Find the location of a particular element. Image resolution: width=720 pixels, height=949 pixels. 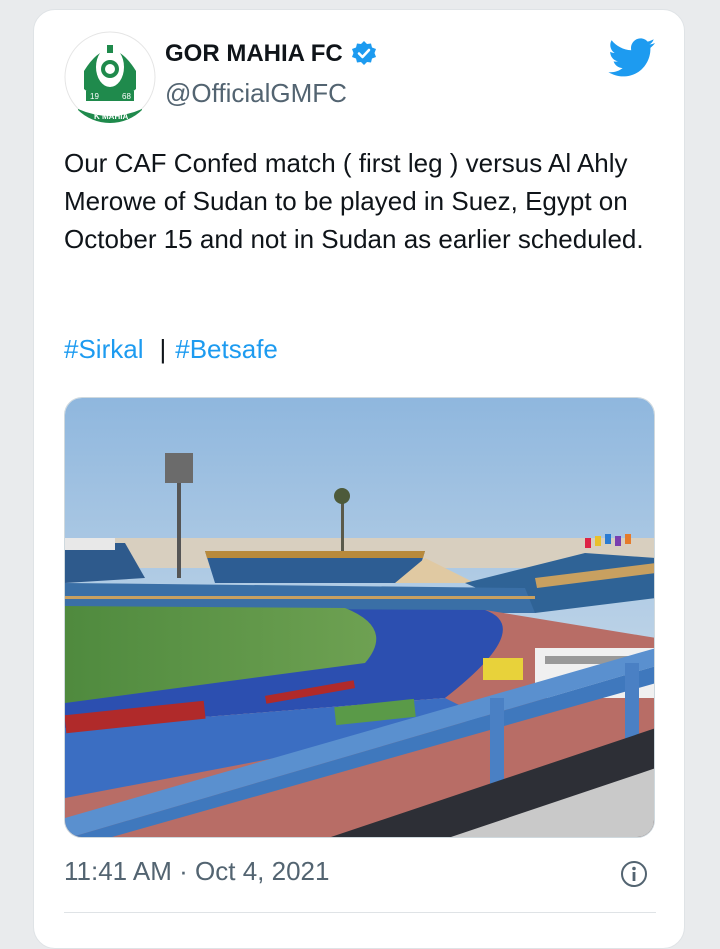

author-name-row: GOR MAHIA FC is located at coordinates (271, 54).